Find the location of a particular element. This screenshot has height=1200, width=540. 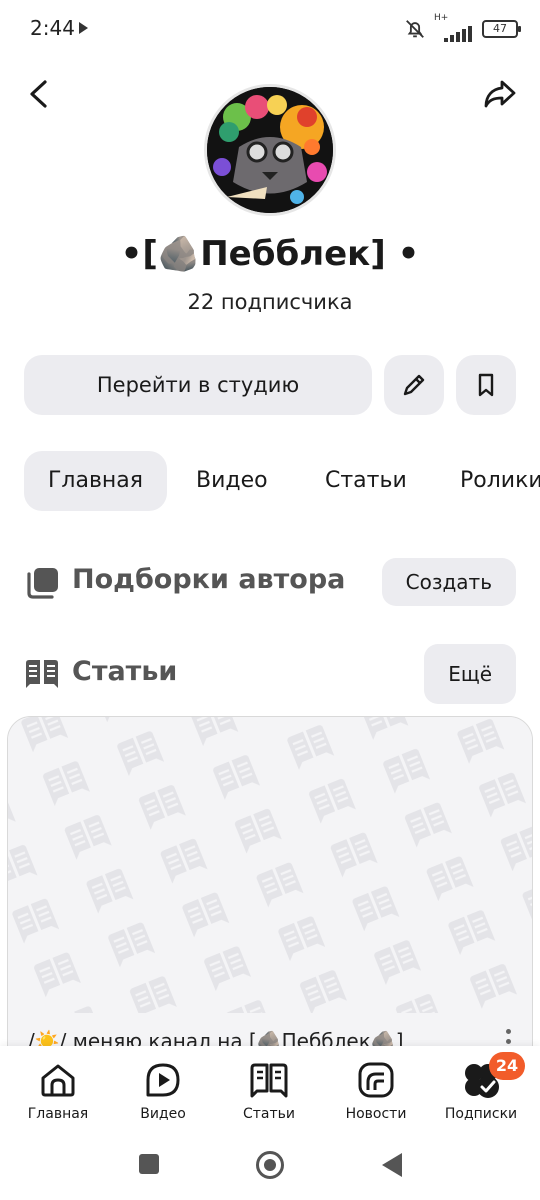

collections-icon is located at coordinates (42, 583).